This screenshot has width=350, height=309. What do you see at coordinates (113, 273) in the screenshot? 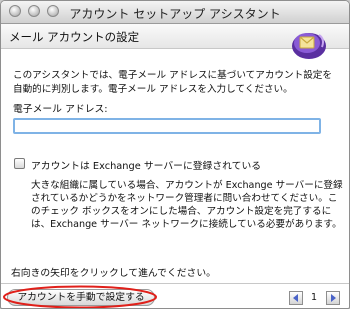
I see `navigation-hint: 右向きの矢印をクリックして進んでください。` at bounding box center [113, 273].